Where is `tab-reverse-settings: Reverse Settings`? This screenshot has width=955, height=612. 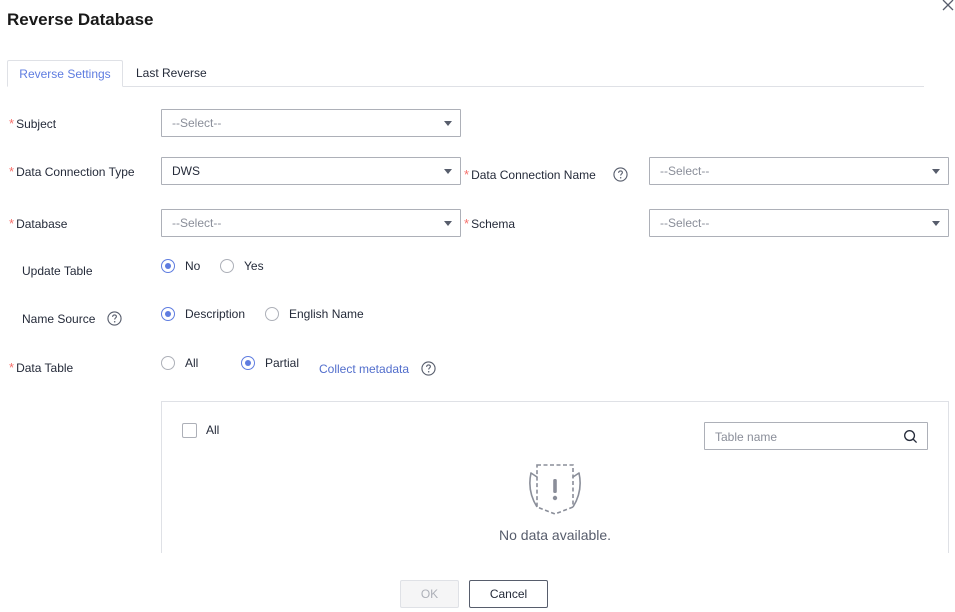
tab-reverse-settings: Reverse Settings is located at coordinates (65, 73).